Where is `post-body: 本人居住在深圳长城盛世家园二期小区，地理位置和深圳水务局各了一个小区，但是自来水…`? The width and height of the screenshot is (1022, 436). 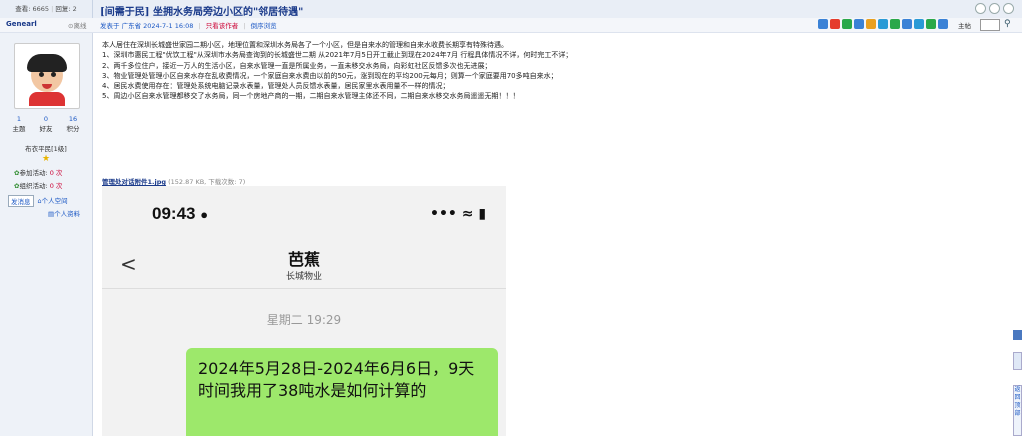
post-body: 本人居住在深圳长城盛世家园二期小区，地理位置和深圳水务局各了一个小区，但是自来水… is located at coordinates (552, 71).